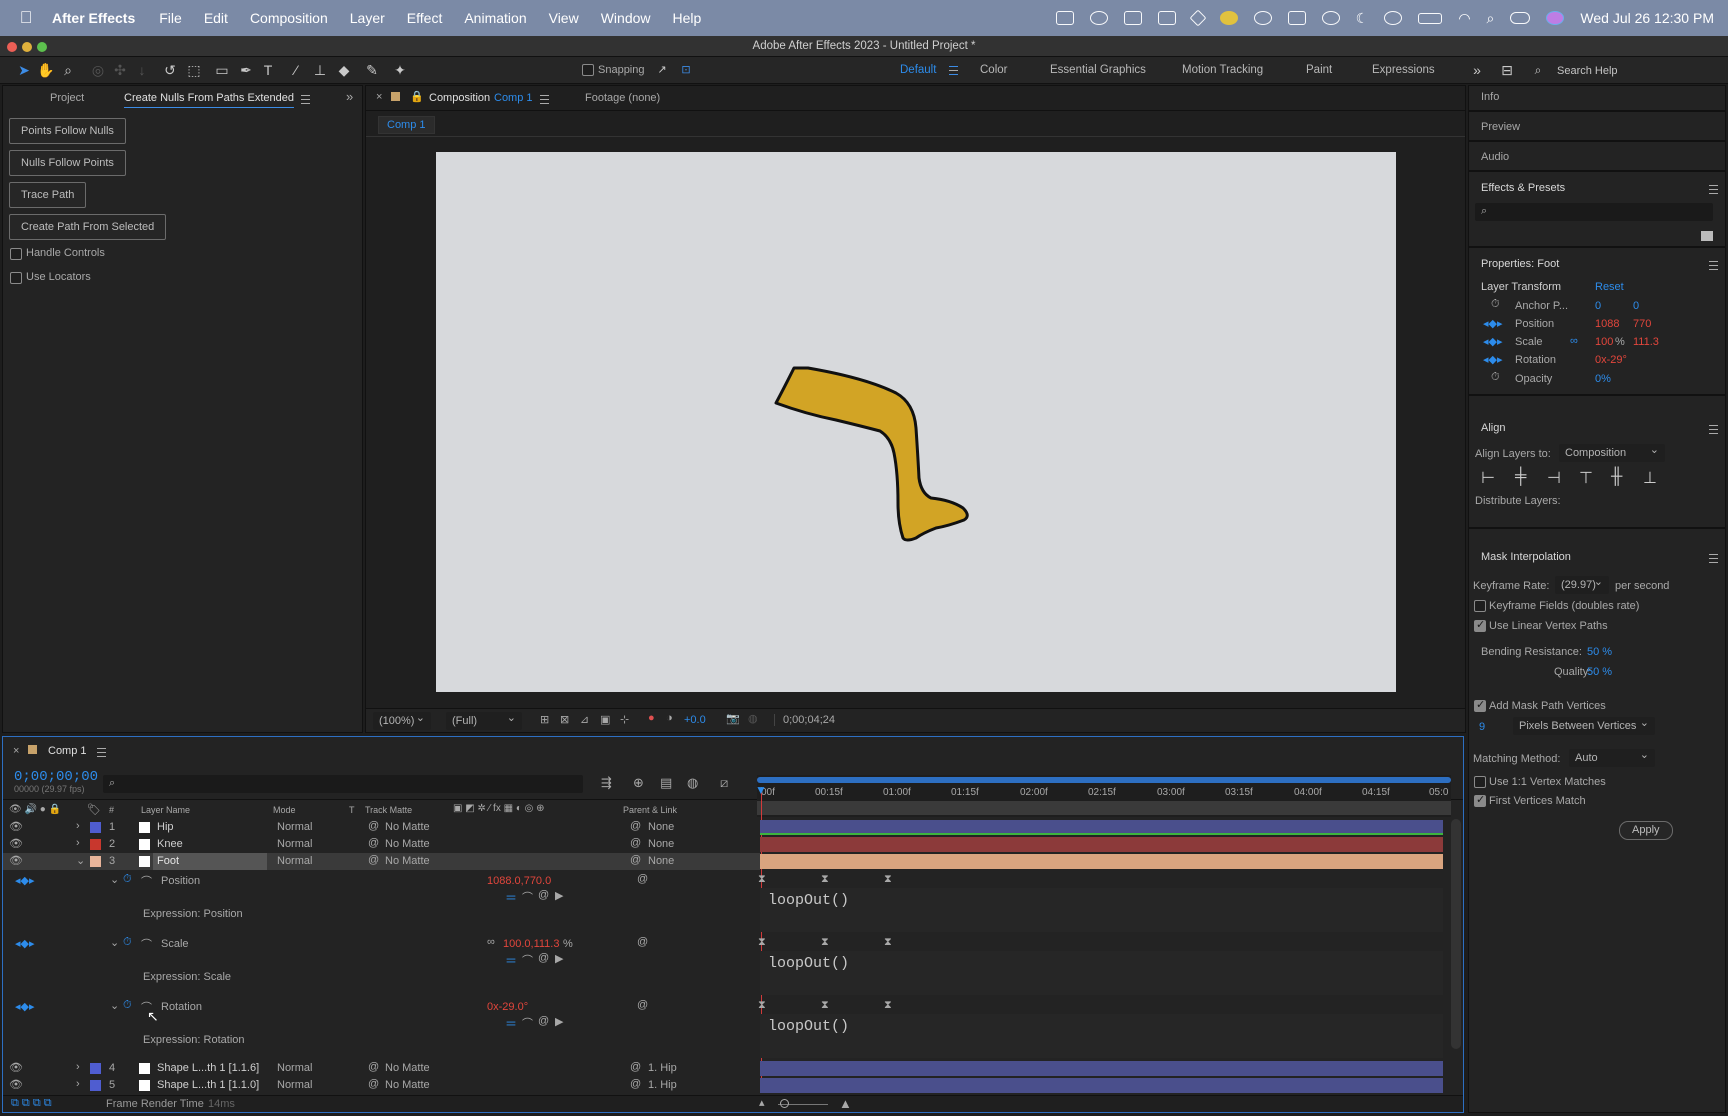 This screenshot has height=1116, width=1728. I want to click on color-channels-icon: ●, so click(651, 718).